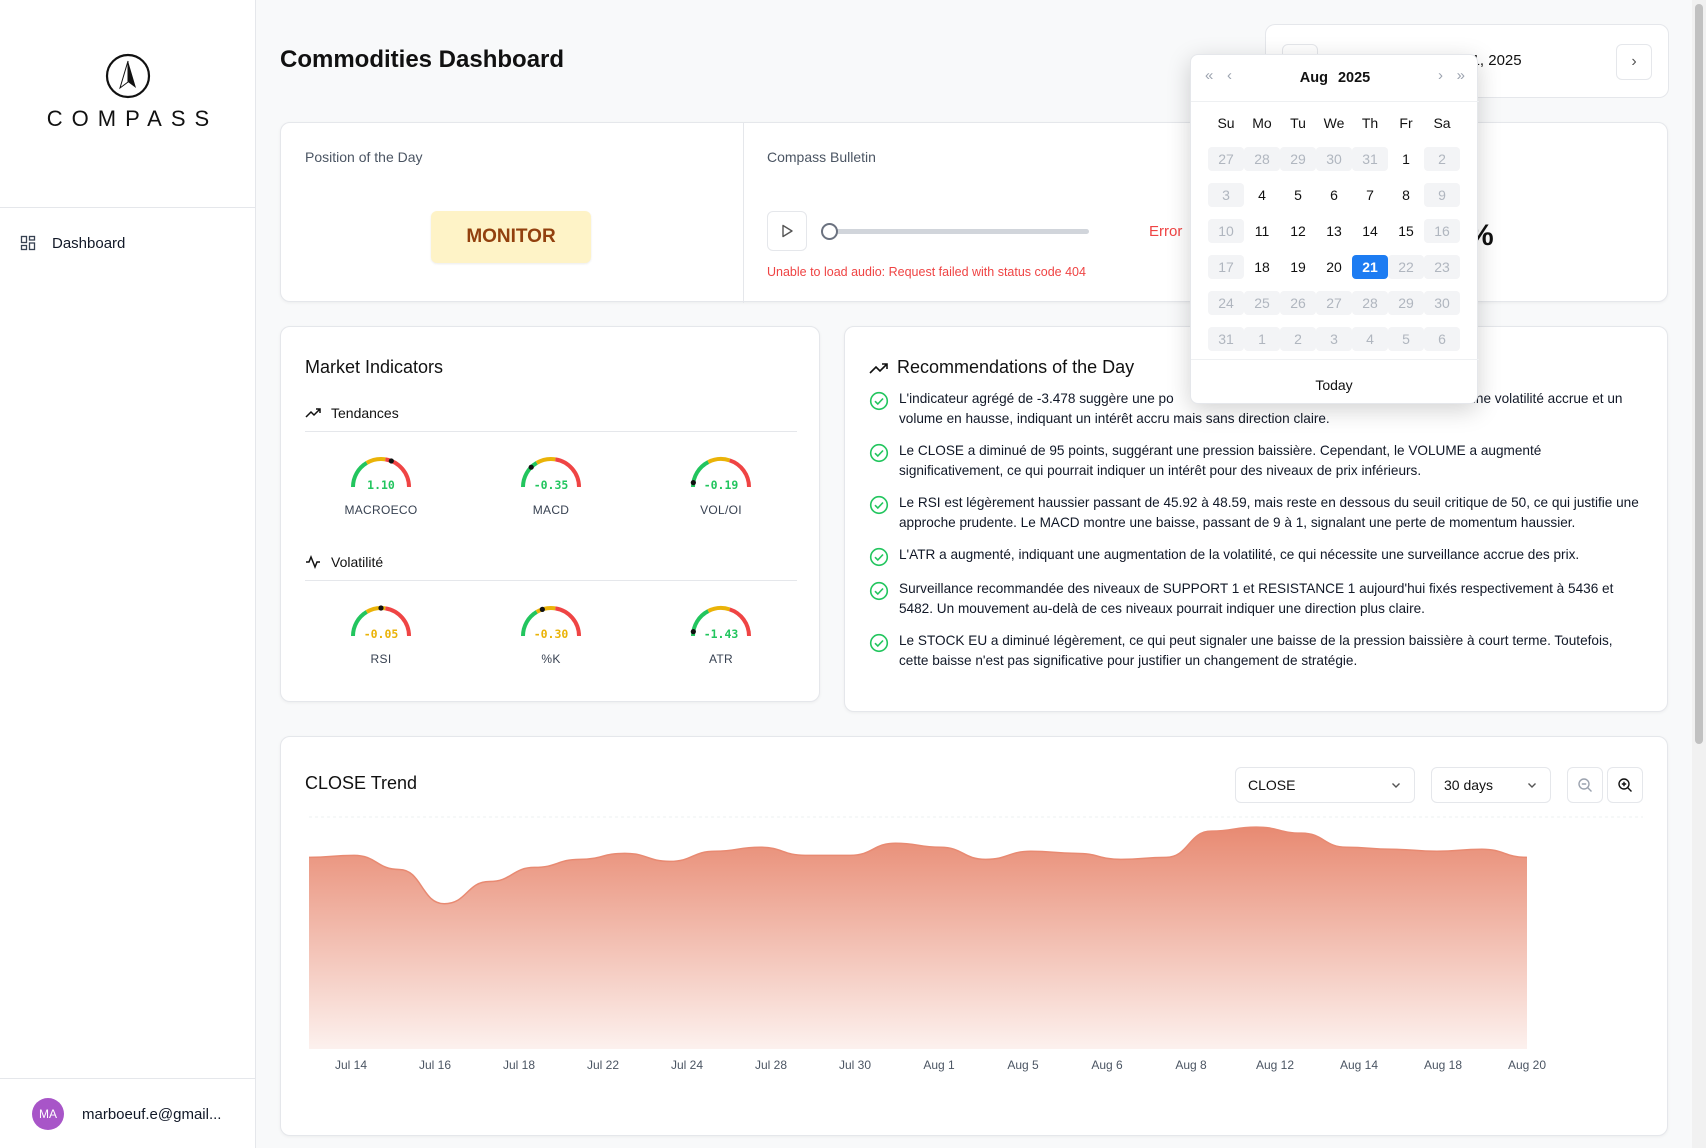 Image resolution: width=1706 pixels, height=1148 pixels. Describe the element at coordinates (1406, 231) in the screenshot. I see `calendar-day: 15` at that location.